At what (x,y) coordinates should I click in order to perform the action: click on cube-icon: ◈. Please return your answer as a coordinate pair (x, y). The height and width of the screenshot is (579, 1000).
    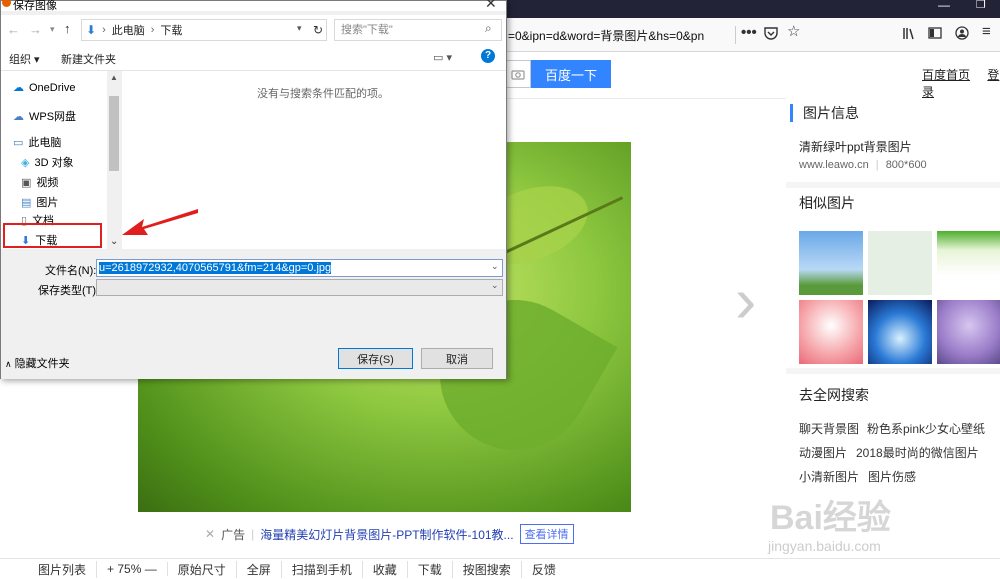
    Looking at the image, I should click on (25, 162).